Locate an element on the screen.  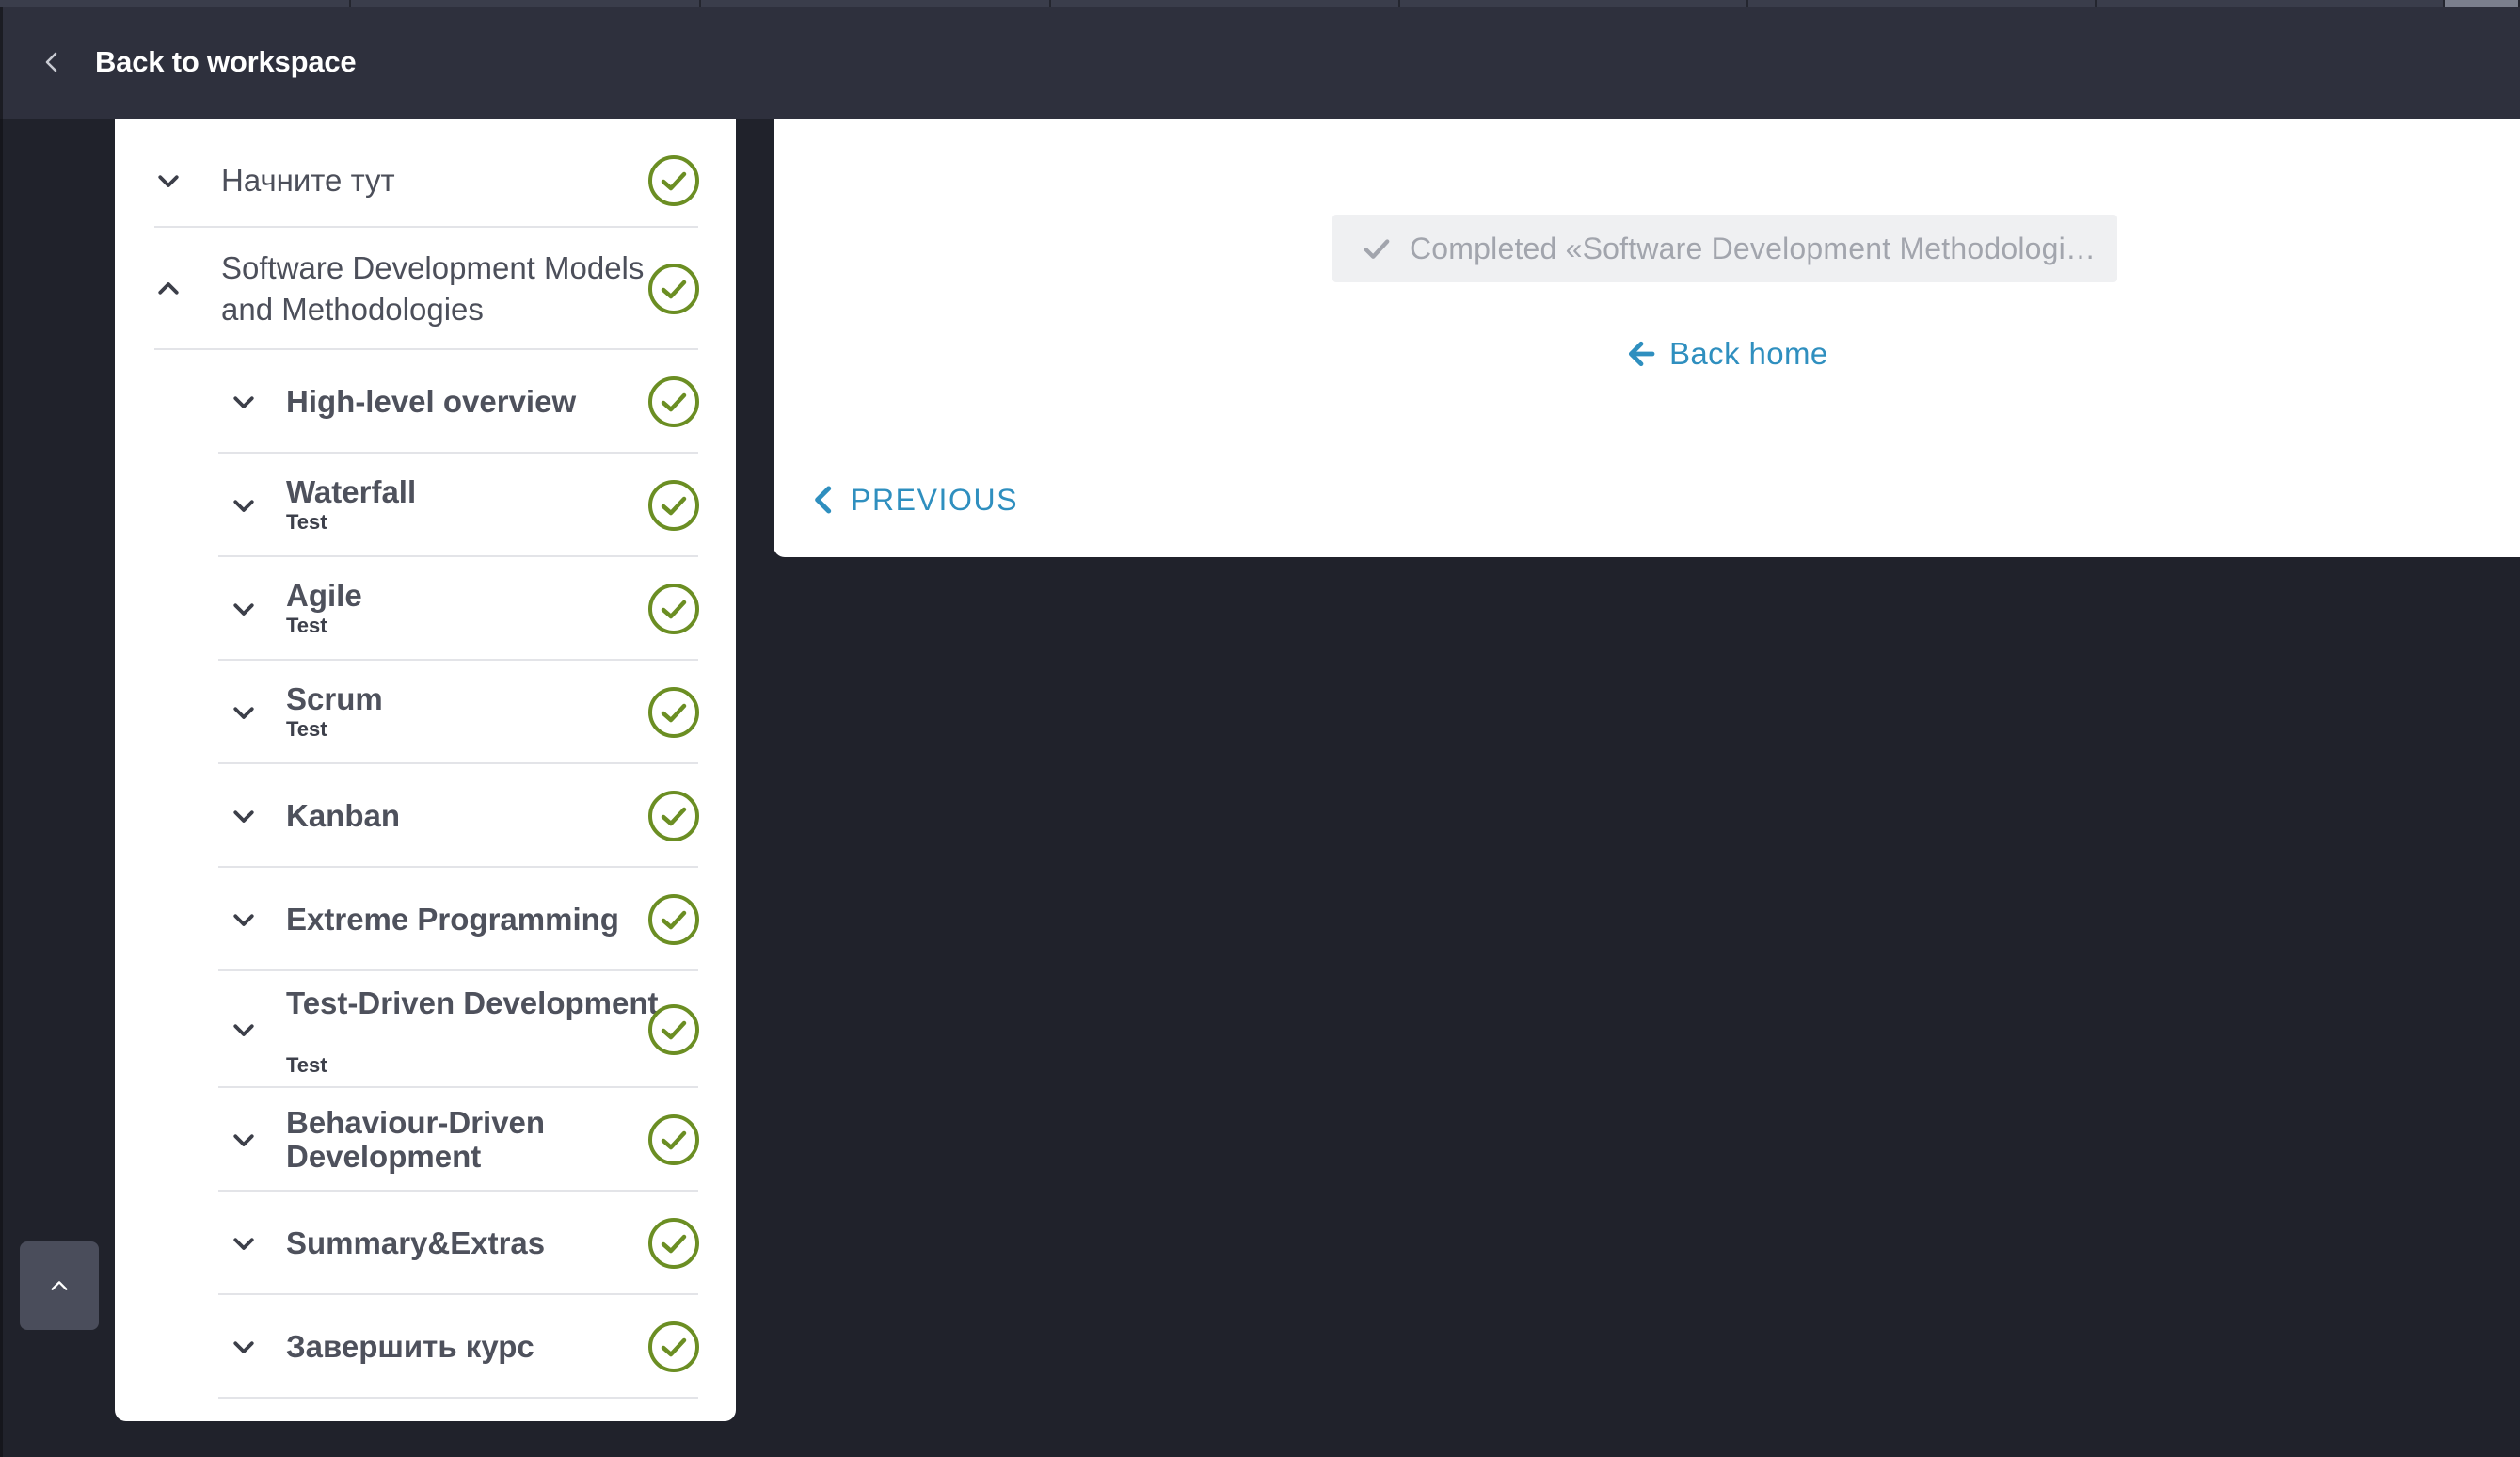
lesson-title: Kanban is located at coordinates (343, 816).